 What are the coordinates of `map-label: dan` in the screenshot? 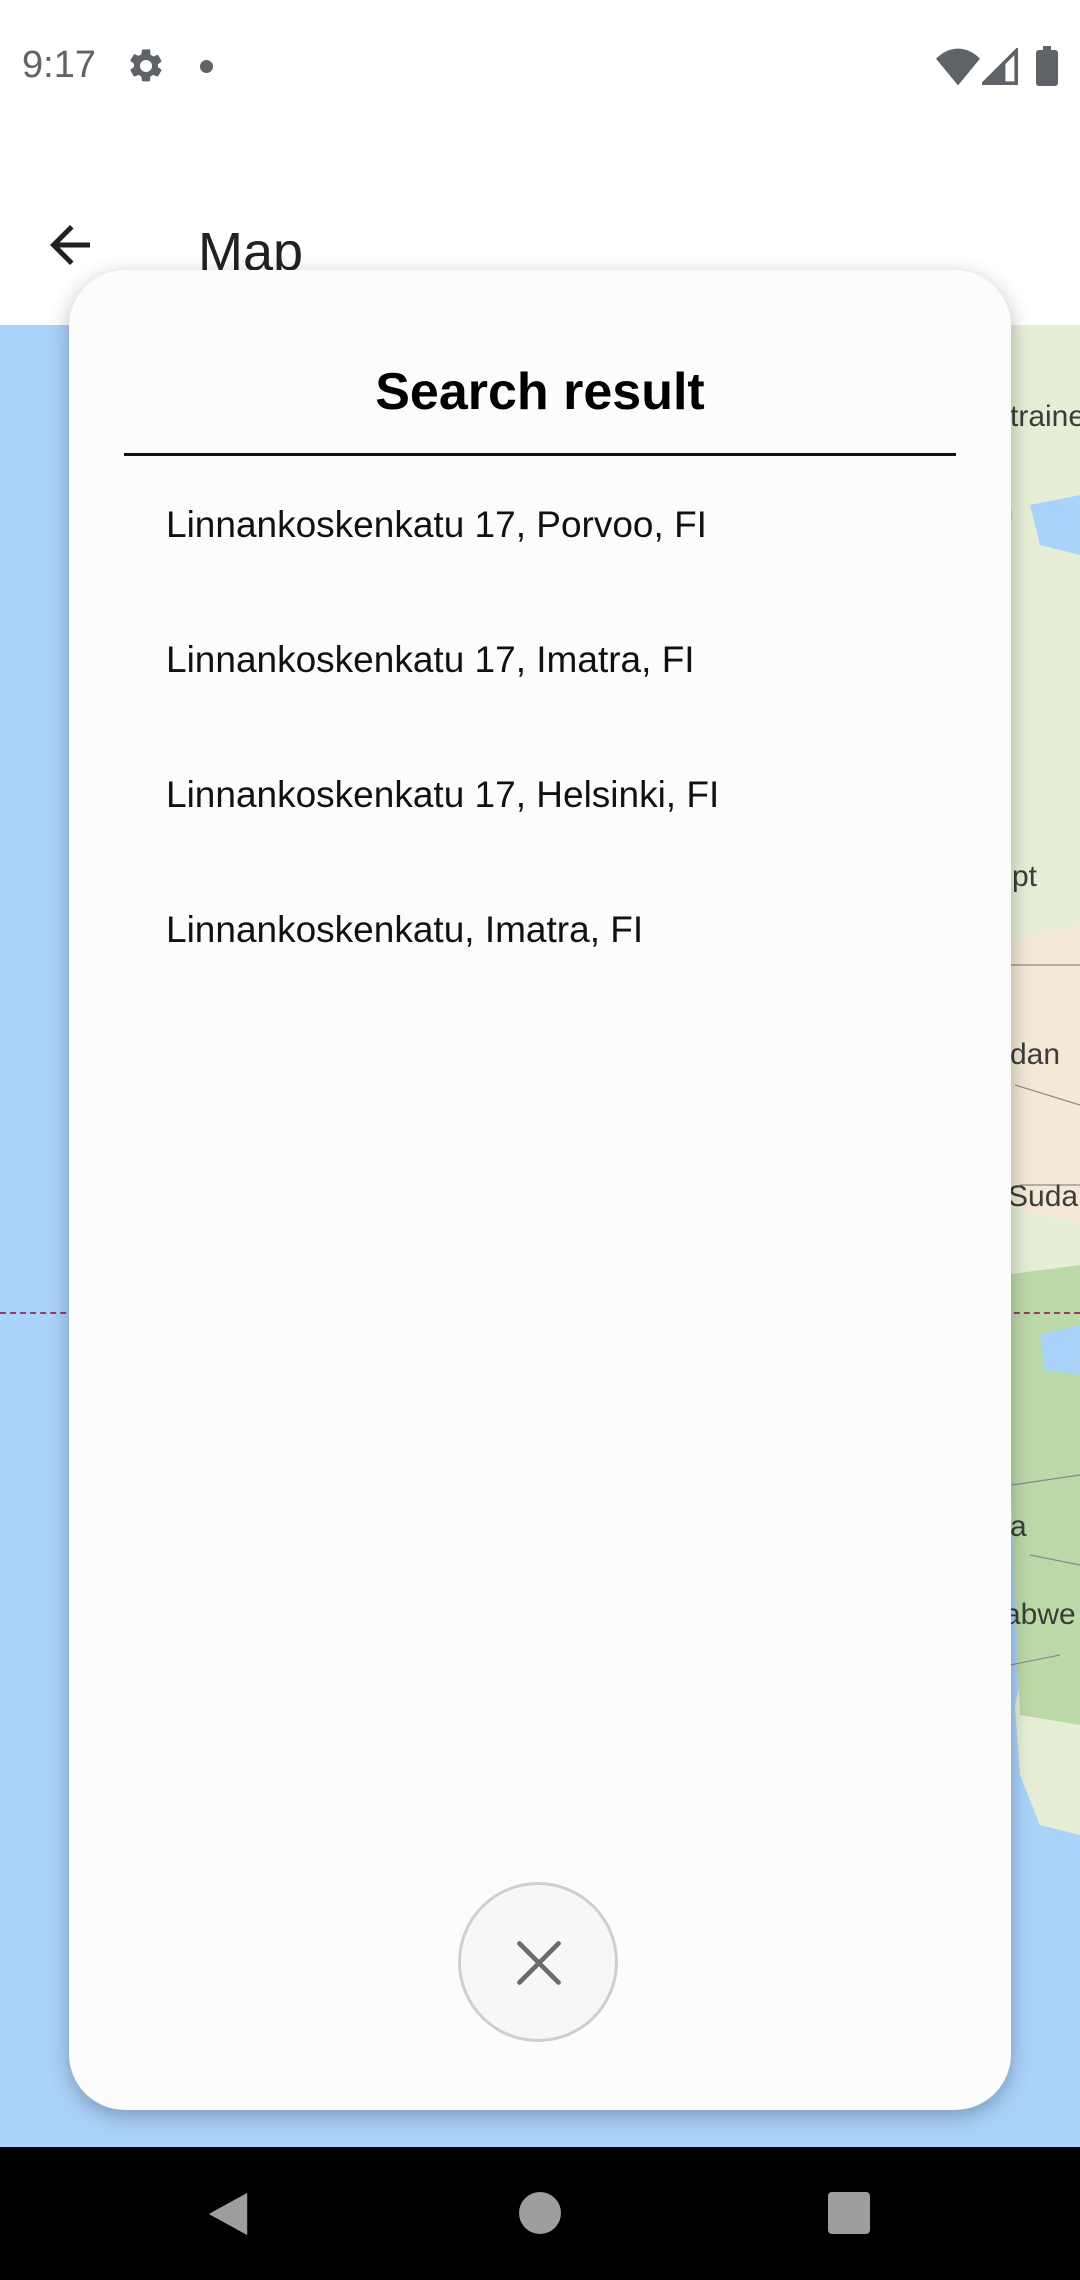 It's located at (1035, 1054).